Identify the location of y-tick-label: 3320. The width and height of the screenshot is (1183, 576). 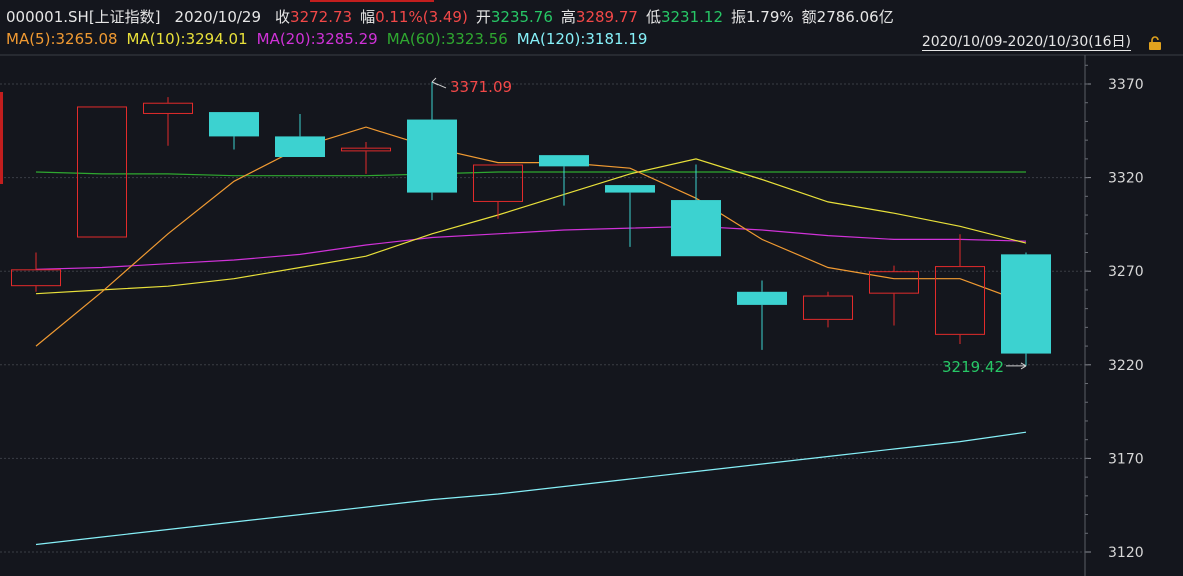
(1126, 179).